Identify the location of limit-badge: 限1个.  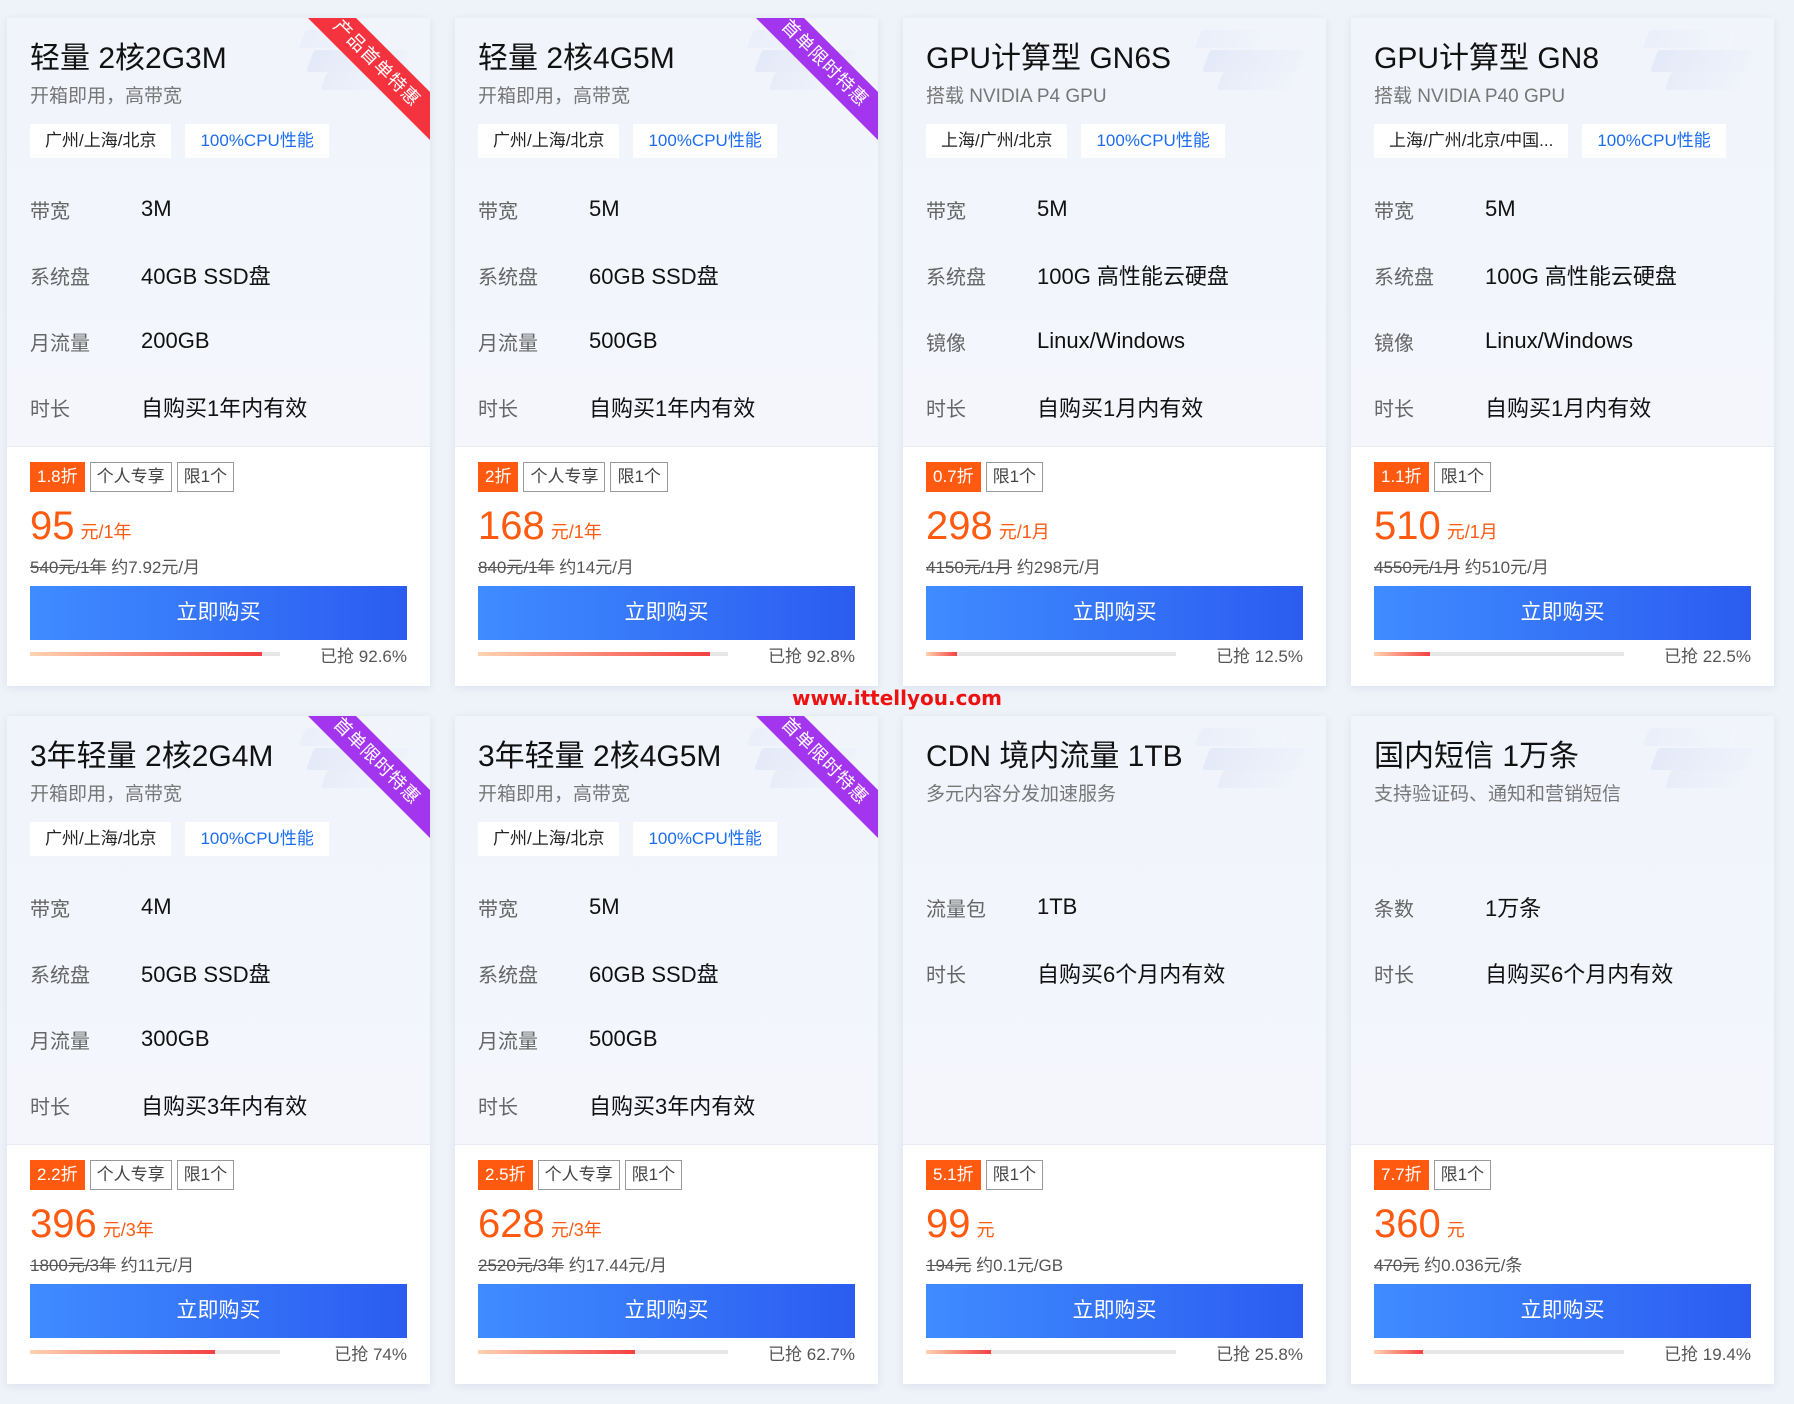
(205, 477).